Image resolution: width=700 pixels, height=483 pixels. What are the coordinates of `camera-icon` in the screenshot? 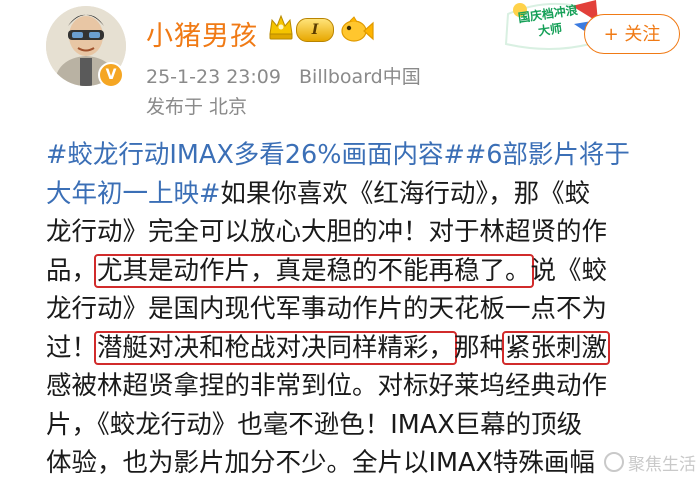 It's located at (614, 462).